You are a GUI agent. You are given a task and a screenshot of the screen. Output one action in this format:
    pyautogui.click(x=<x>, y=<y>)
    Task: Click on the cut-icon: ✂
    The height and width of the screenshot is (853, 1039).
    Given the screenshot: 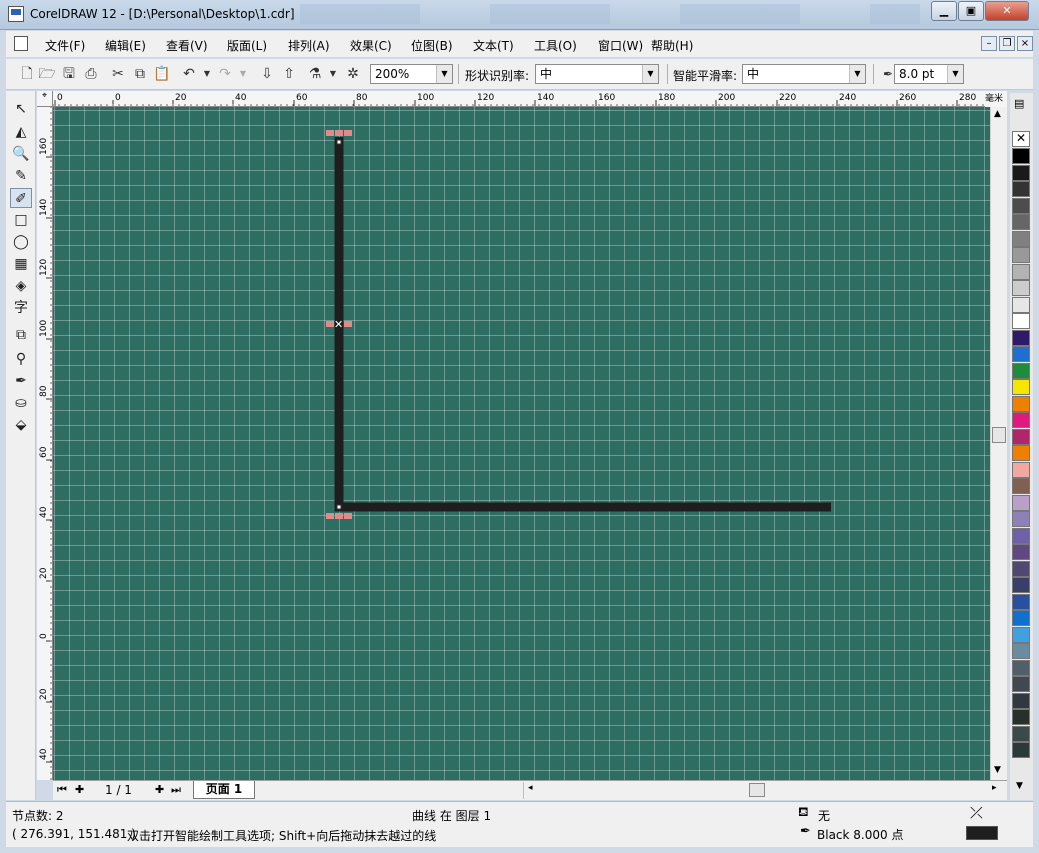 What is the action you would take?
    pyautogui.click(x=118, y=74)
    